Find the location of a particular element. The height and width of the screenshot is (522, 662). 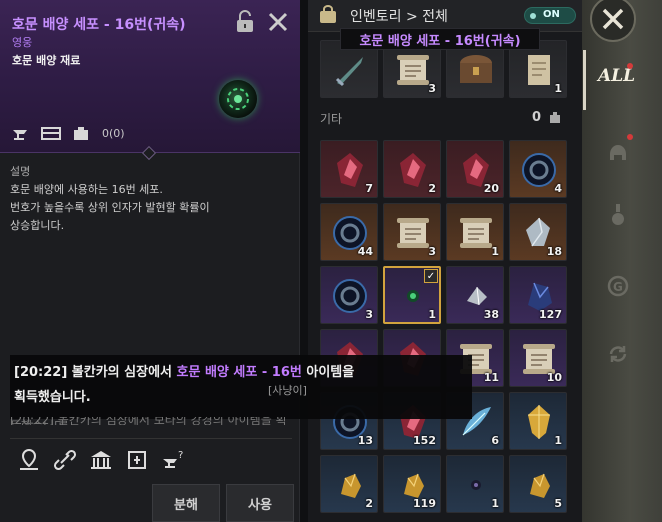

inventory-slot: 119 is located at coordinates (412, 484).